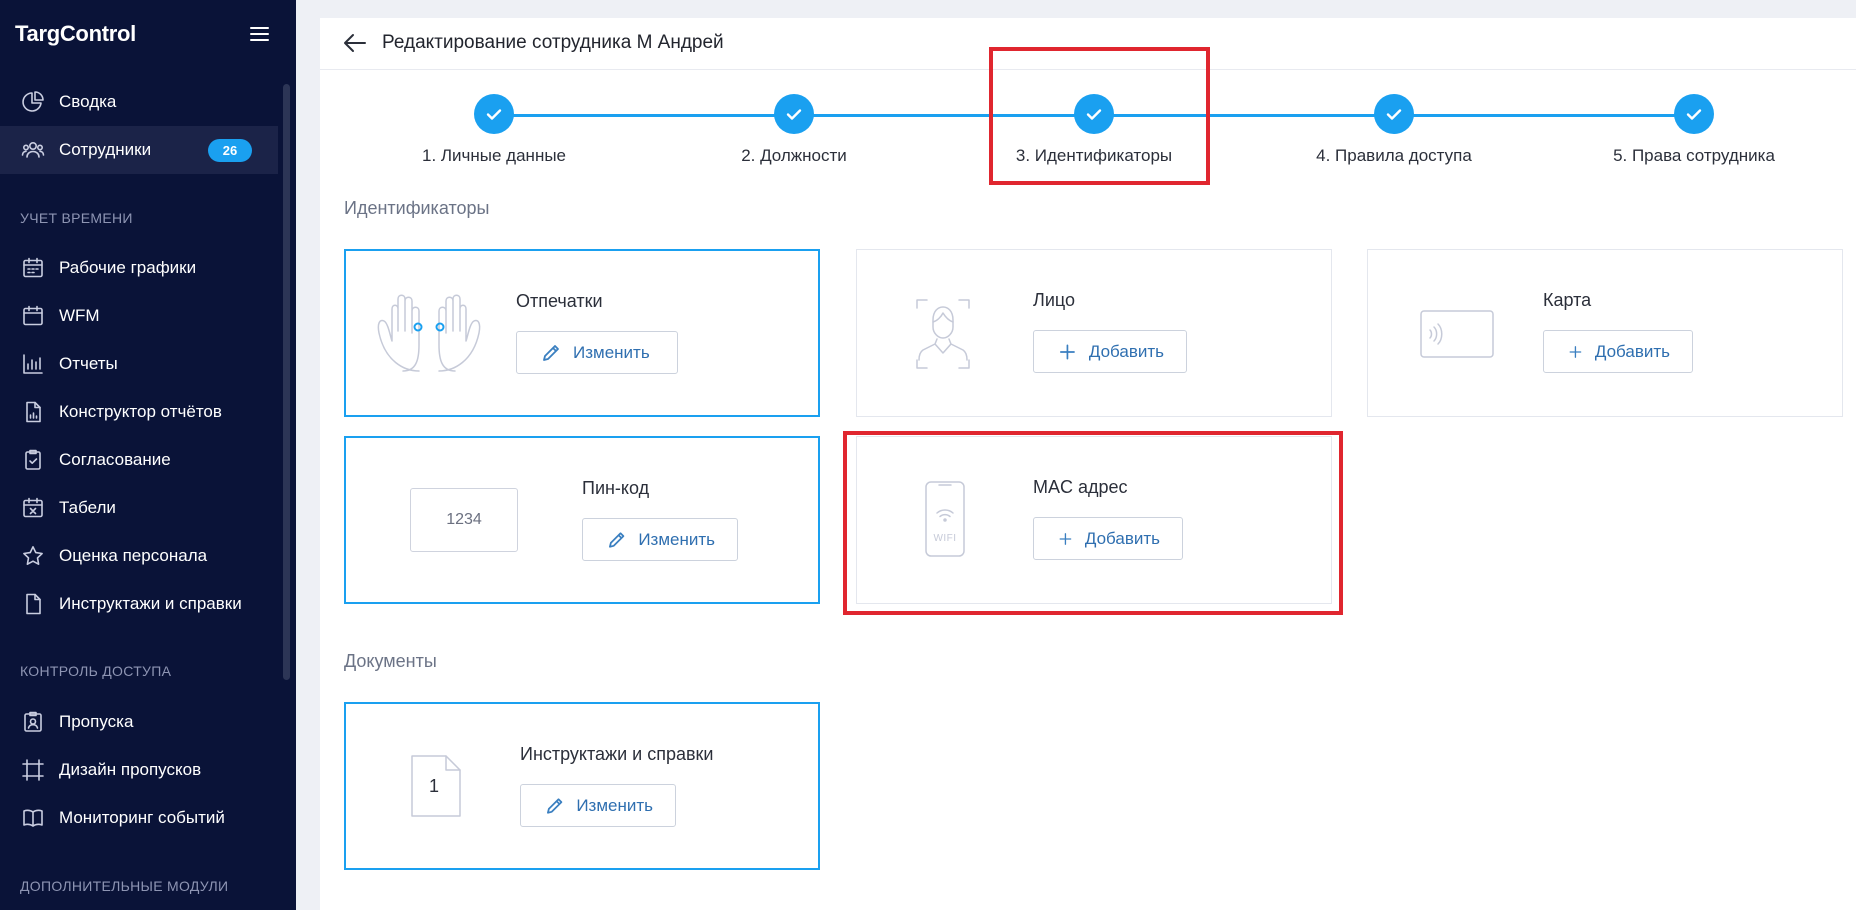  Describe the element at coordinates (559, 301) in the screenshot. I see `card-title: Отпечатки` at that location.